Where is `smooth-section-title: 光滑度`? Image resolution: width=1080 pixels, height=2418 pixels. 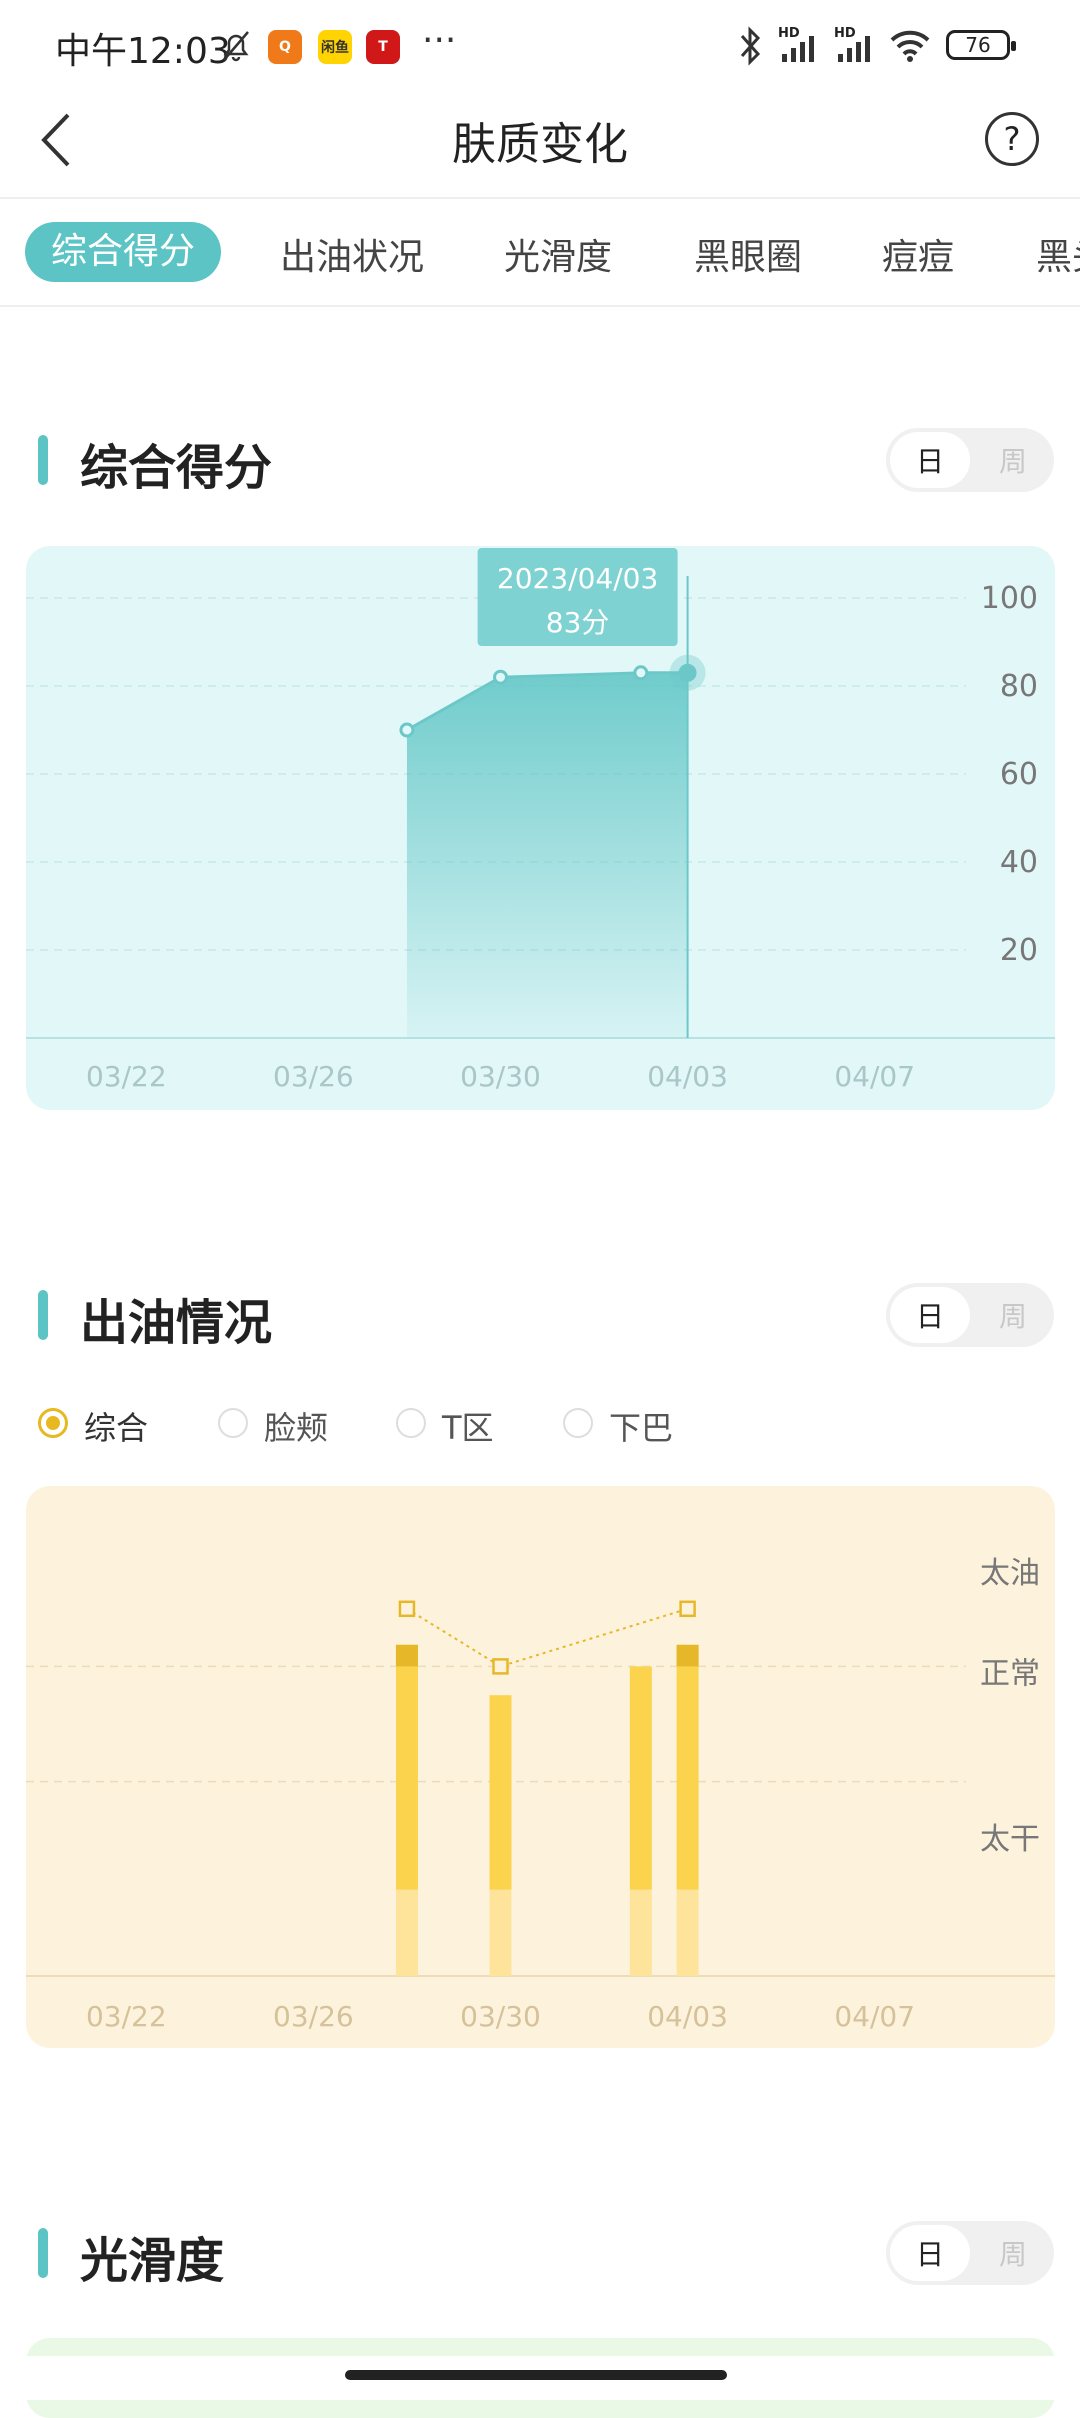
smooth-section-title: 光滑度 is located at coordinates (152, 2261).